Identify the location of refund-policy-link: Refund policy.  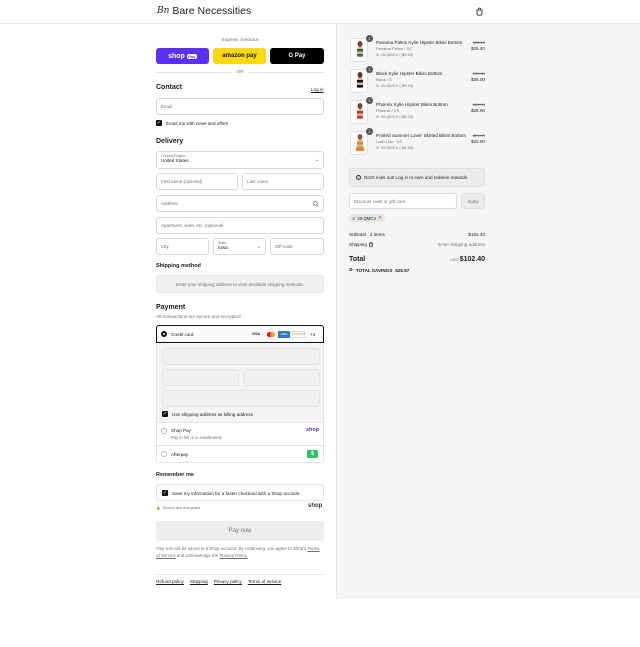
(170, 581).